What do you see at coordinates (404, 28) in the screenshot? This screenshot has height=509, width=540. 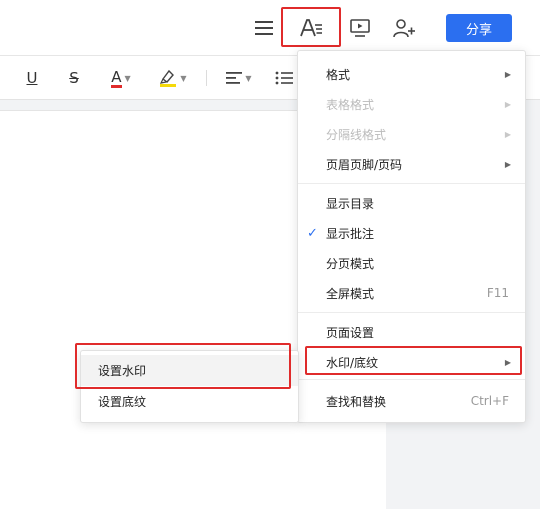 I see `add-collaborator-icon` at bounding box center [404, 28].